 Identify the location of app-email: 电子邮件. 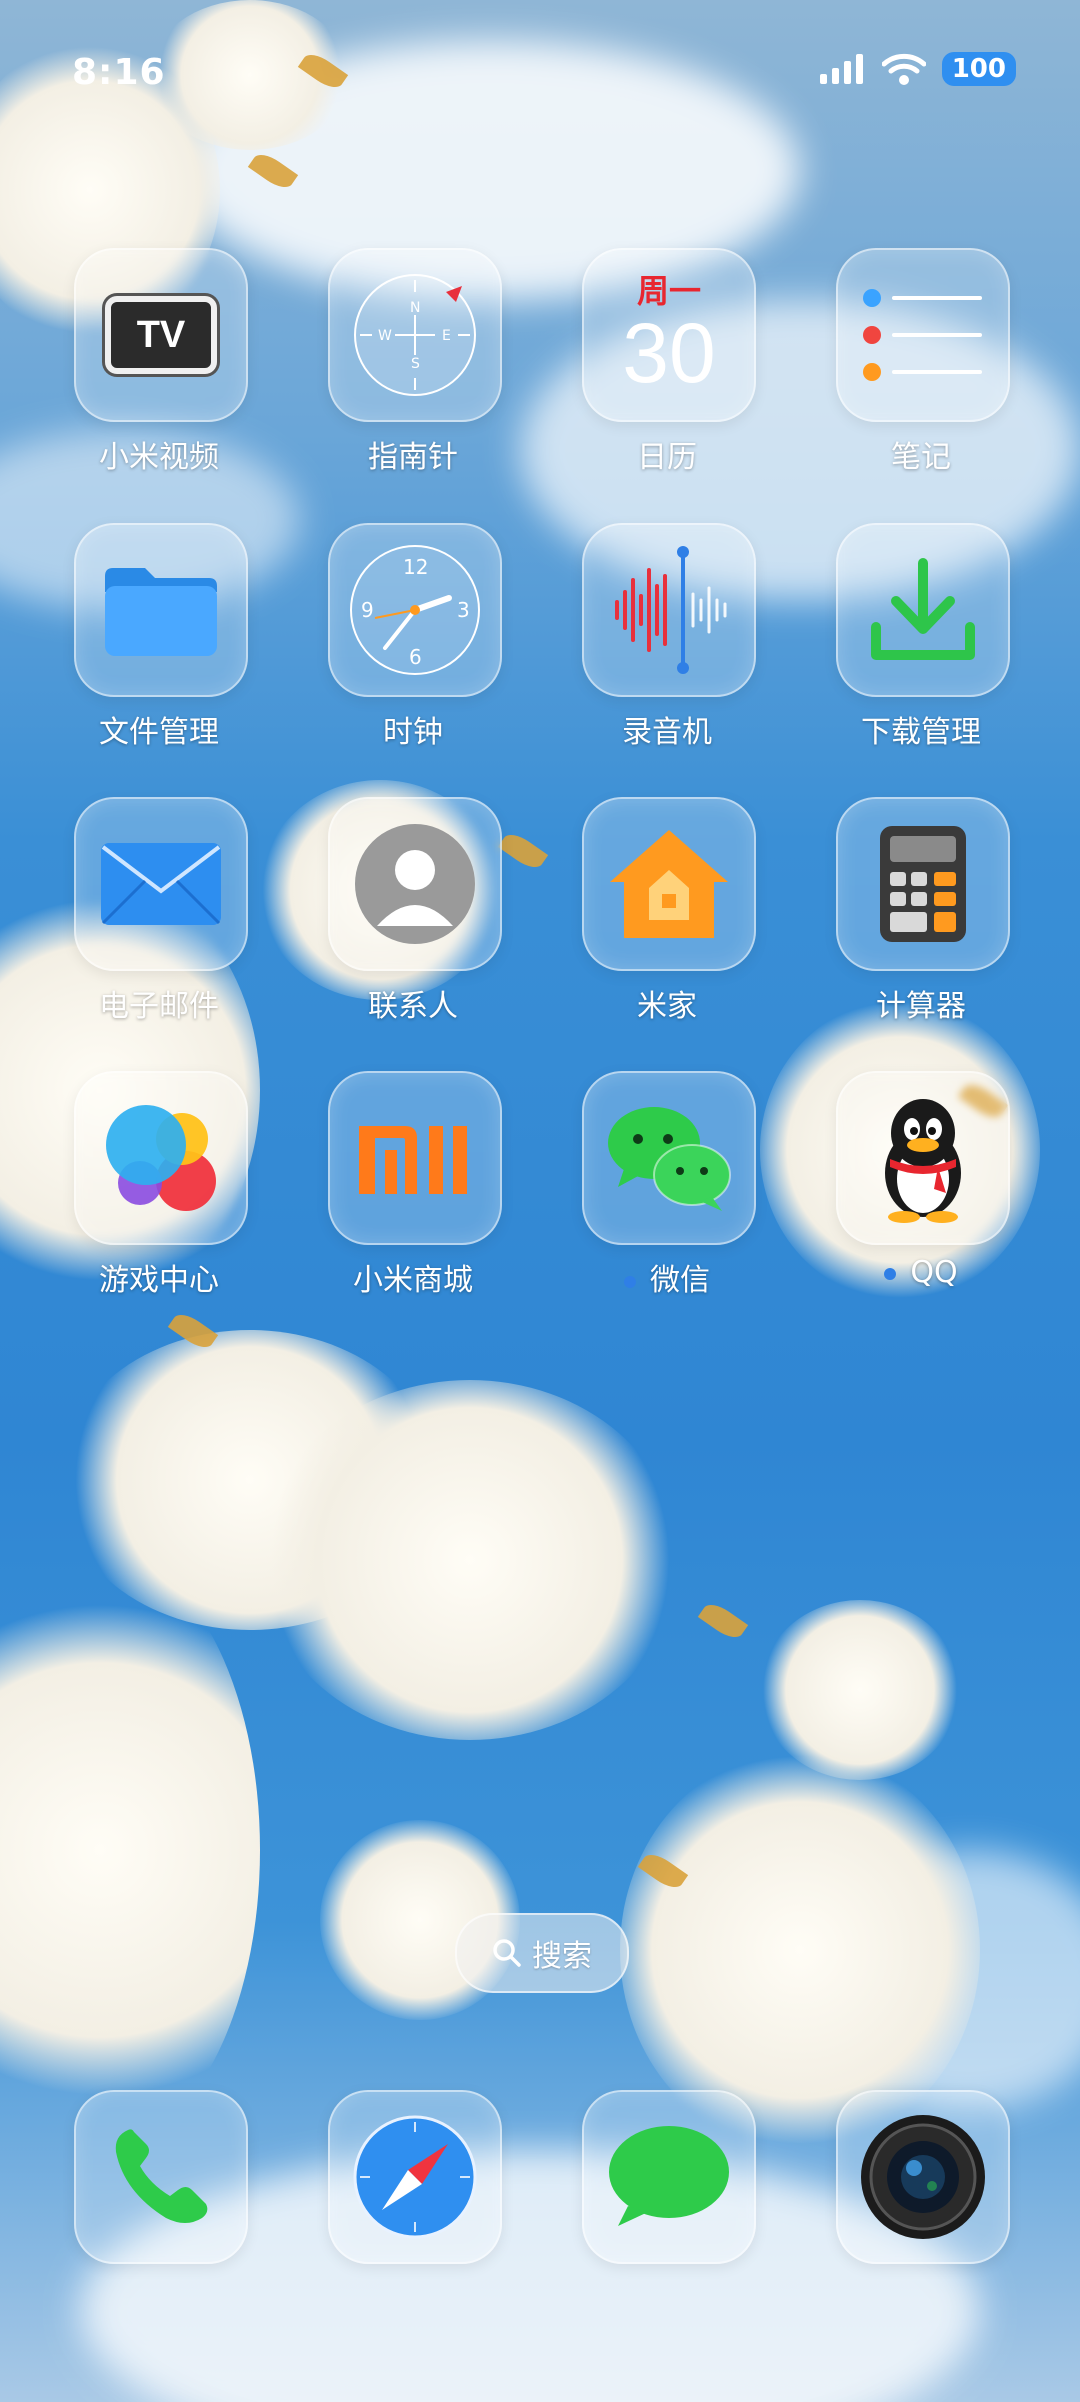
(161, 911).